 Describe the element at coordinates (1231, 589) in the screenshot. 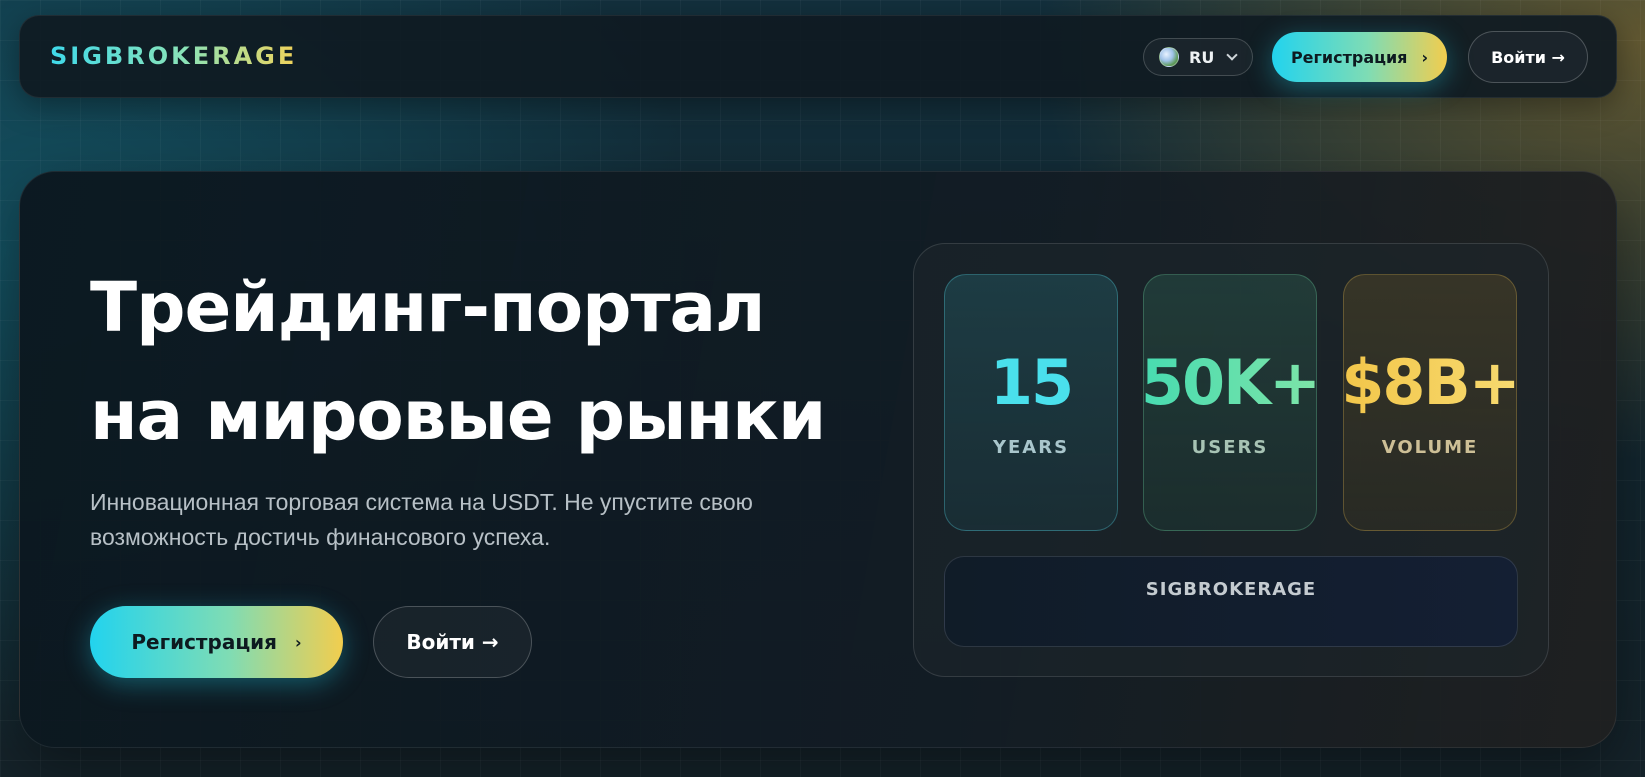

I see `brand-box-text: SIGBROKERAGE` at that location.